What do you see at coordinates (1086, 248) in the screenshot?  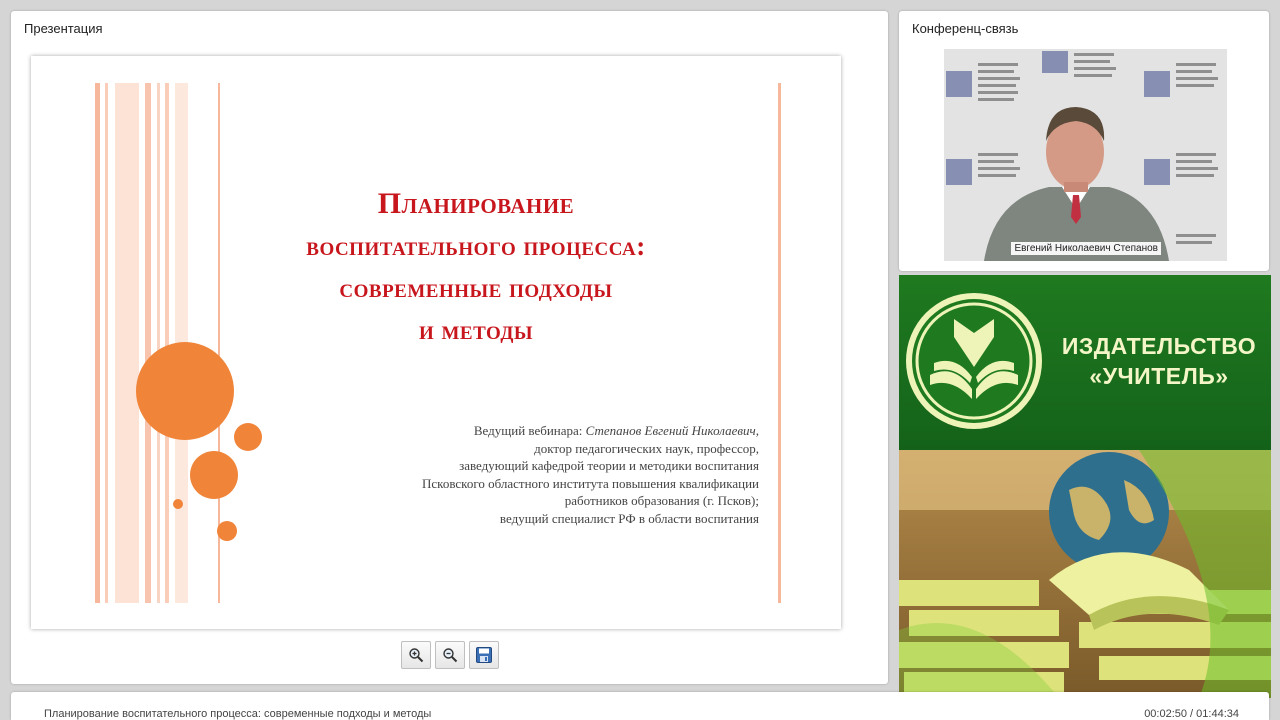 I see `speaker-name-label: Евгений Николаевич Степанов` at bounding box center [1086, 248].